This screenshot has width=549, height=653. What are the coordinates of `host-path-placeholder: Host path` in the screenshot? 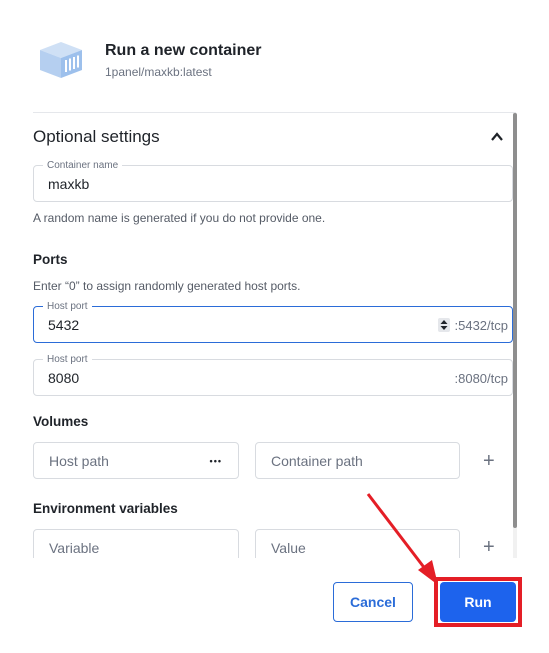 It's located at (79, 461).